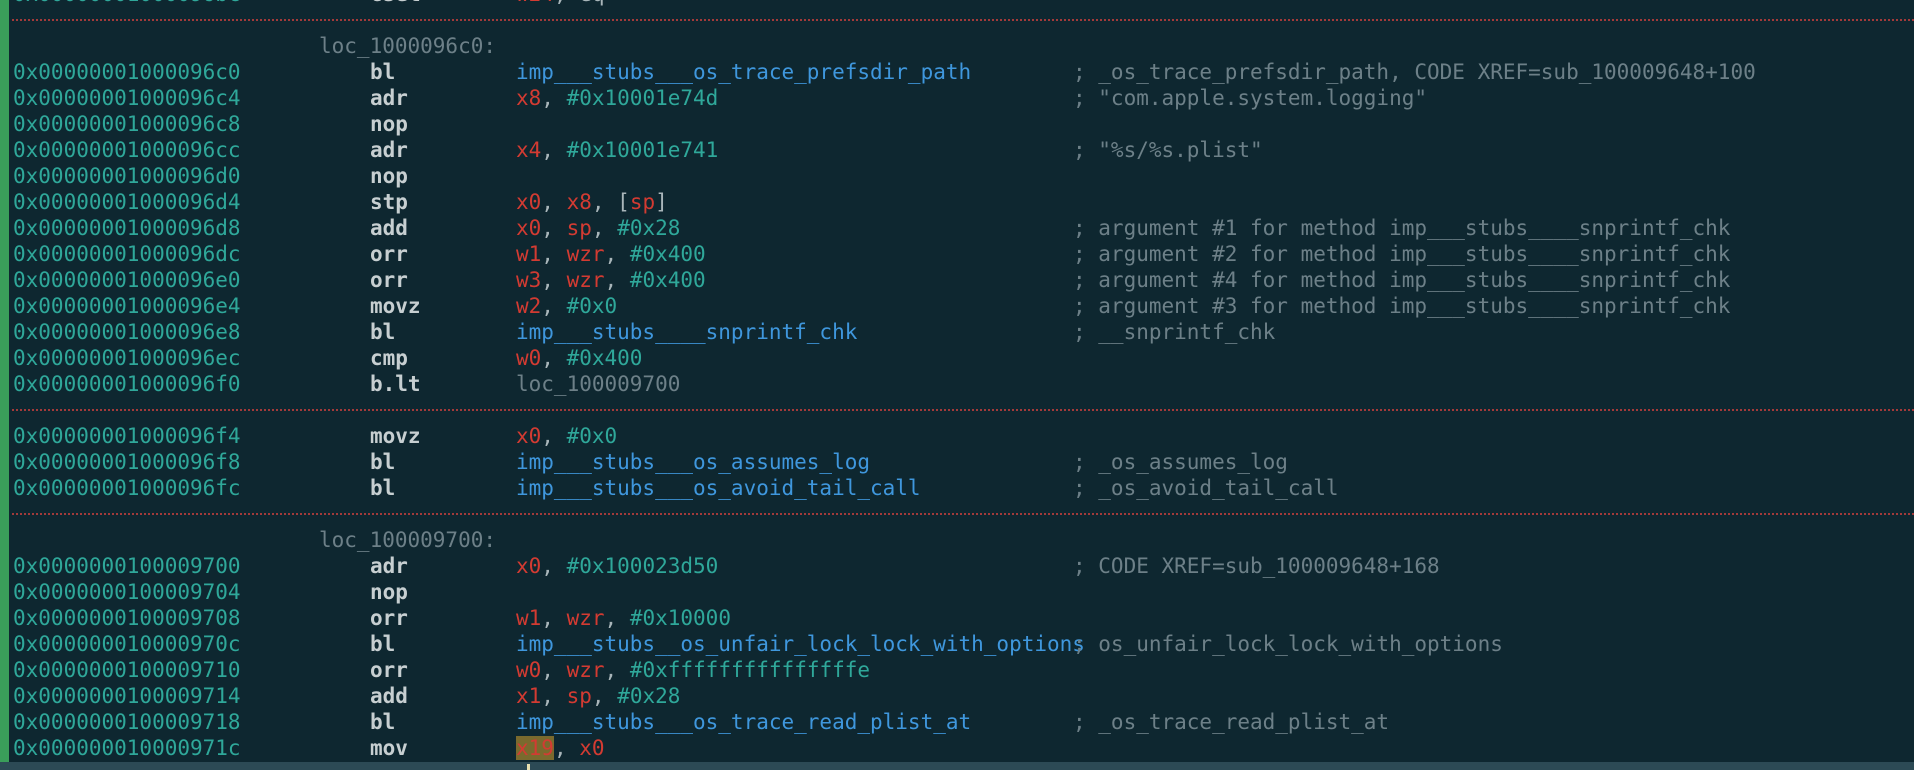  Describe the element at coordinates (127, 176) in the screenshot. I see `instruction-address: 0x00000001000096d0` at that location.